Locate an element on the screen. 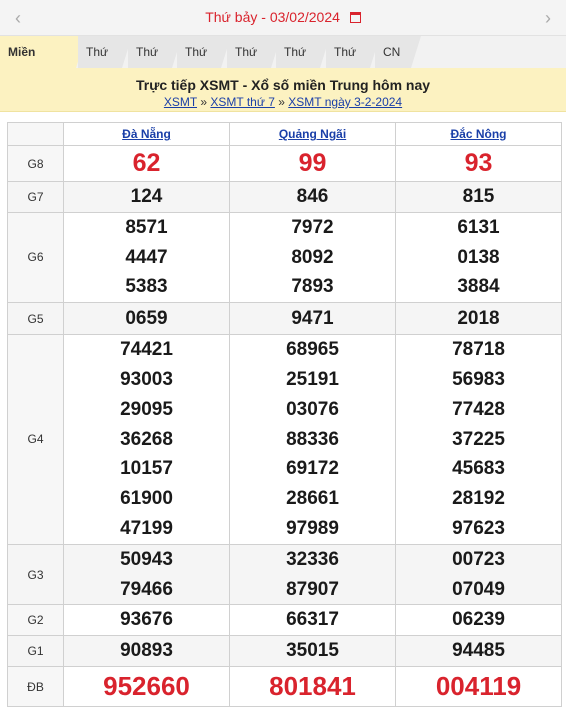 This screenshot has height=707, width=566. result-cell: 6131 0138 3884 is located at coordinates (478, 257).